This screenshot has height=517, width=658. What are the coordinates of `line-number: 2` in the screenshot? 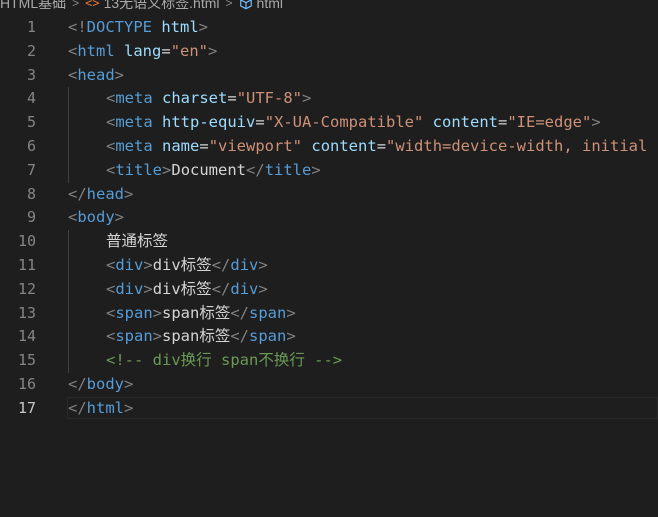 It's located at (31, 50).